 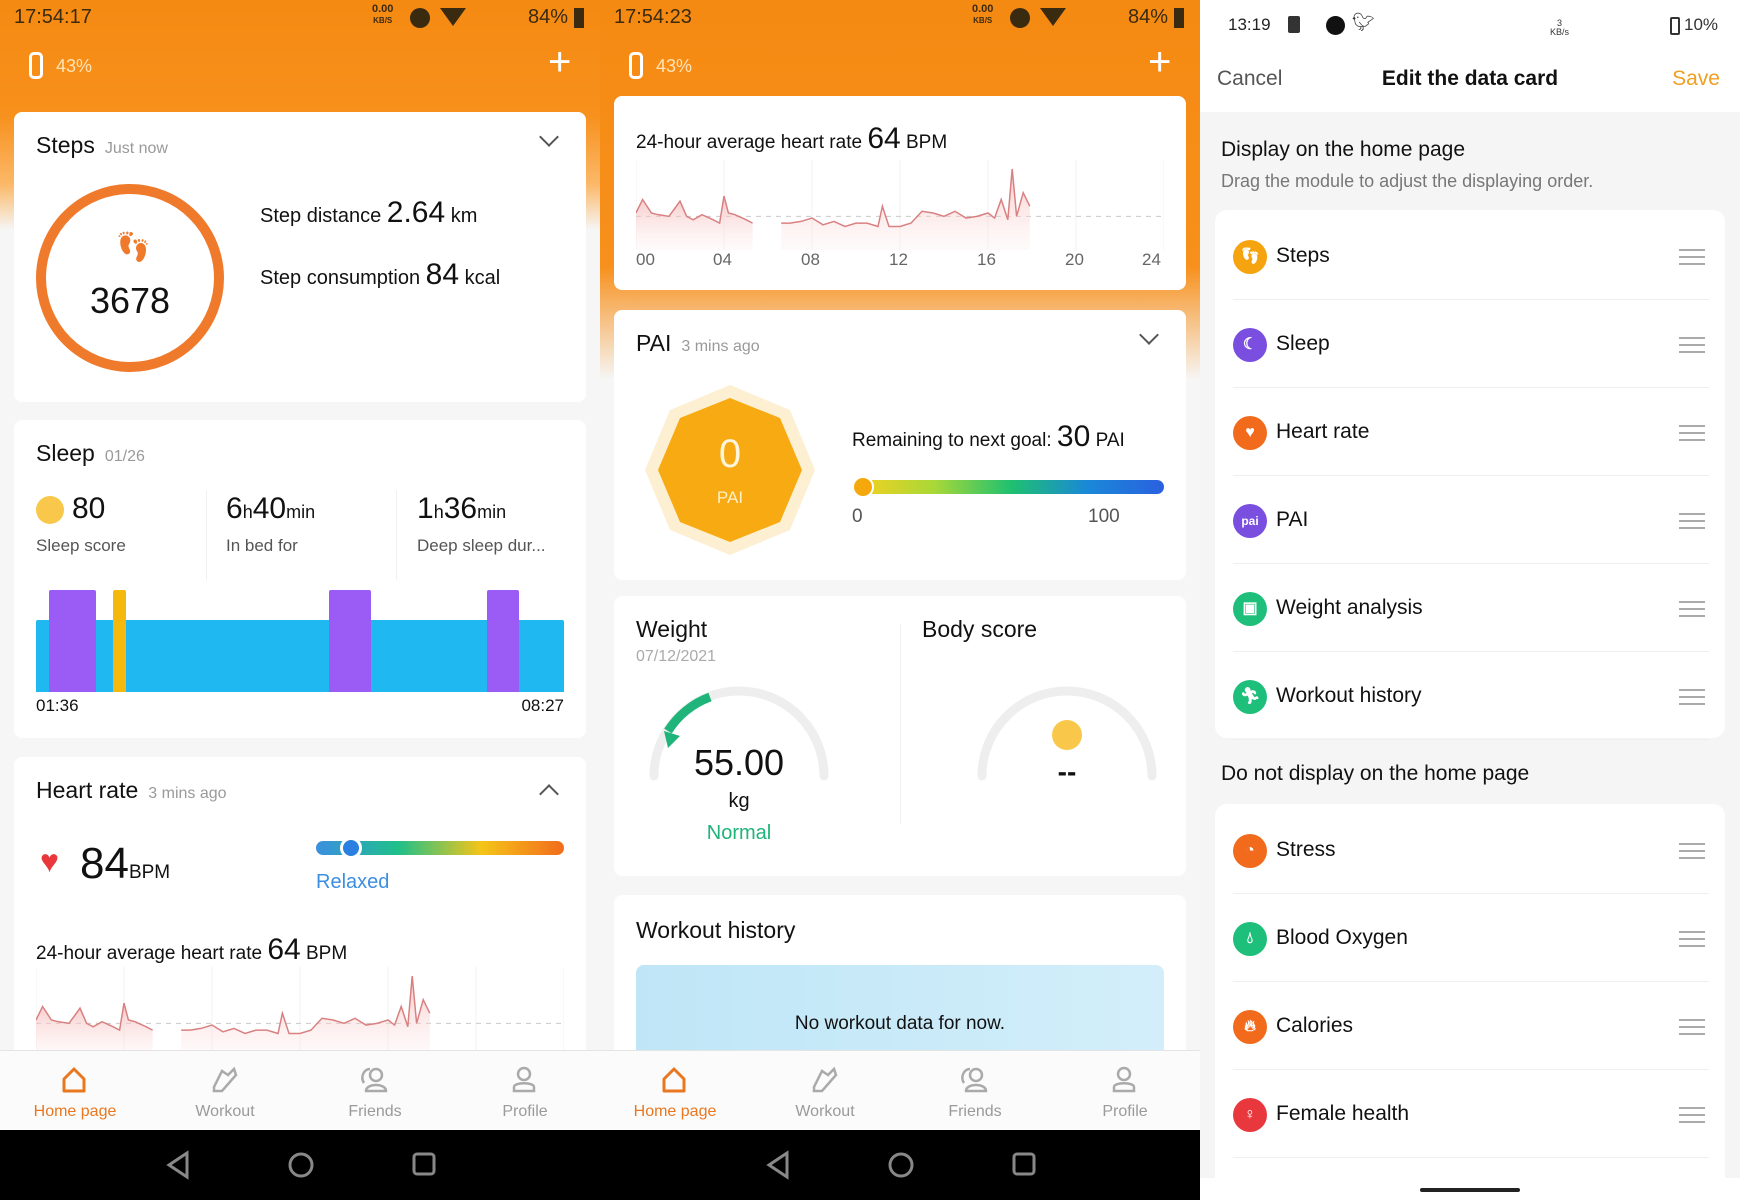 What do you see at coordinates (74, 66) in the screenshot?
I see `device-battery: 43%` at bounding box center [74, 66].